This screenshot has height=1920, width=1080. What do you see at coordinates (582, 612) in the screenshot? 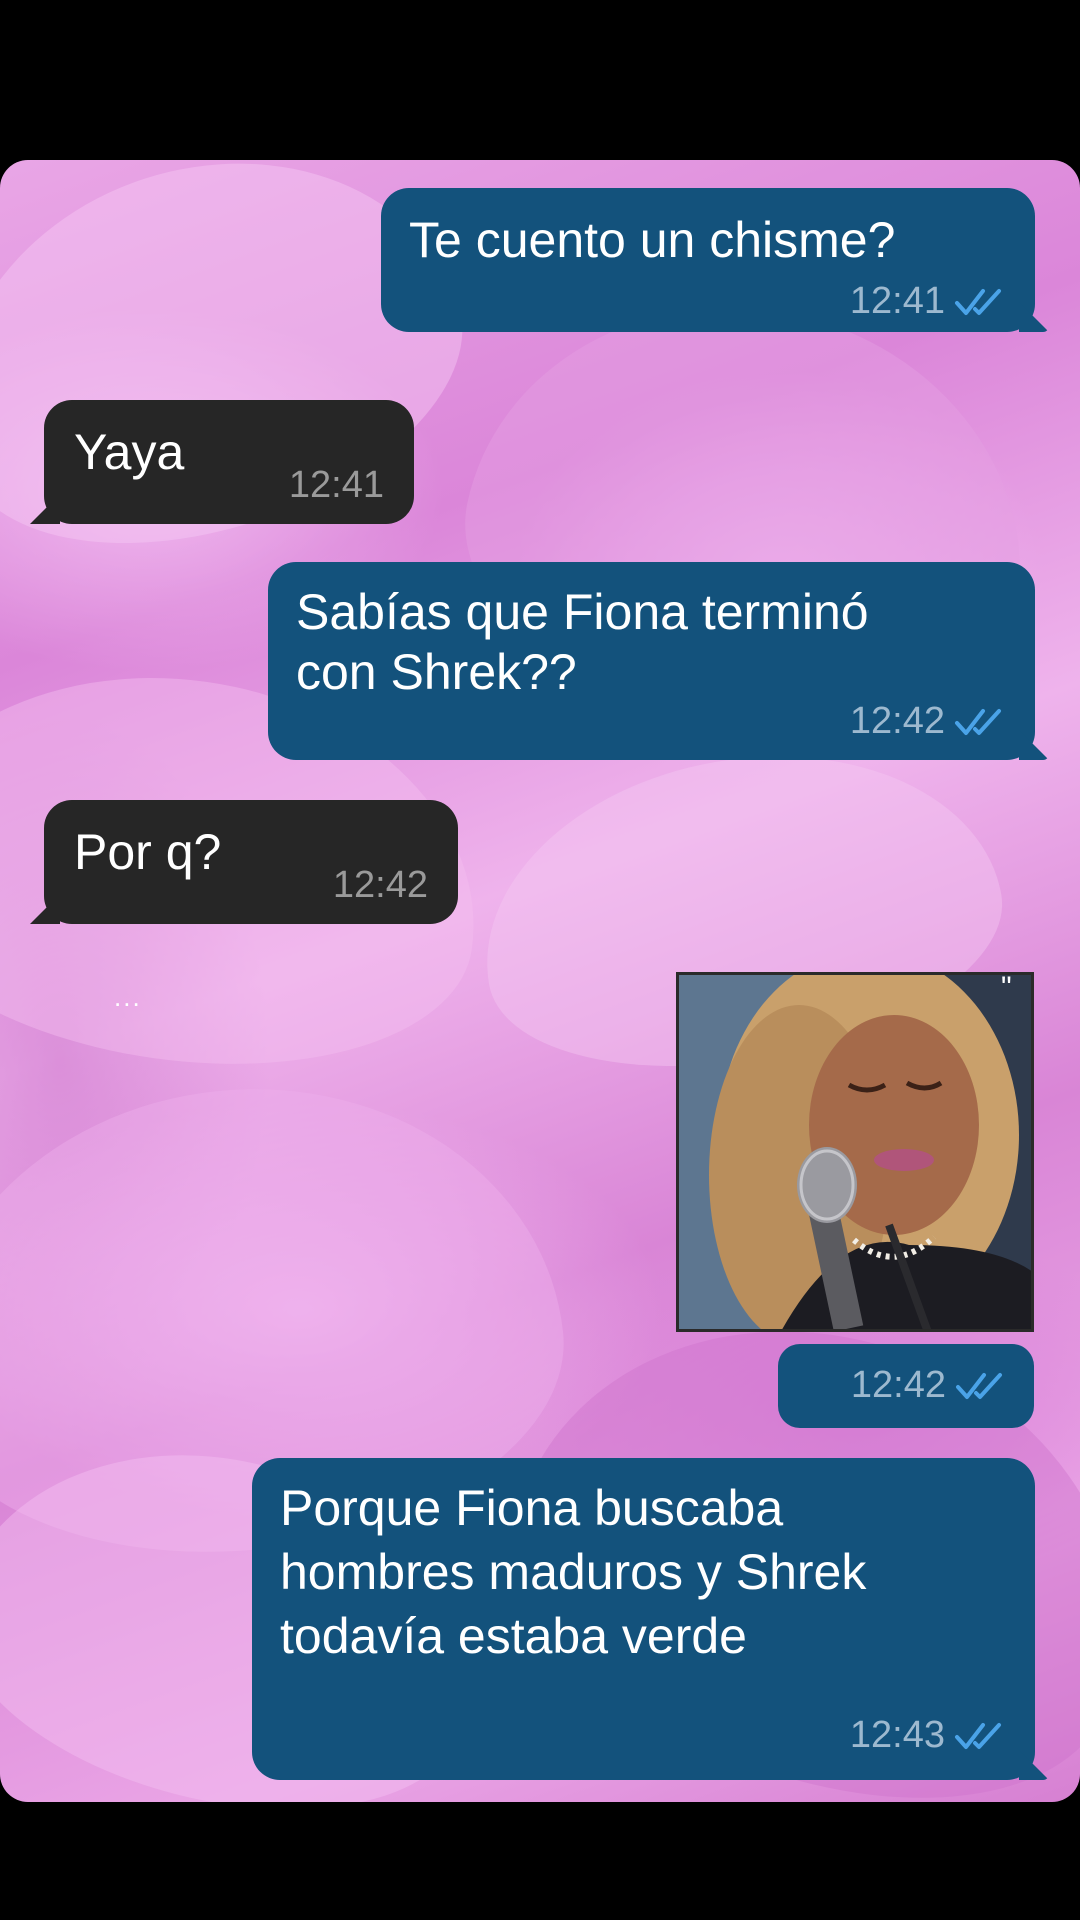
I see `message-text-line: Sabías que Fiona terminó` at bounding box center [582, 612].